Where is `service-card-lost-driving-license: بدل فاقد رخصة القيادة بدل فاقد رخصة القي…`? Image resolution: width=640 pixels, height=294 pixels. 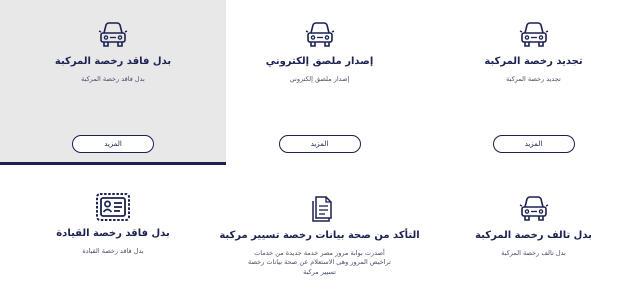 service-card-lost-driving-license: بدل فاقد رخصة القيادة بدل فاقد رخصة القي… is located at coordinates (113, 232).